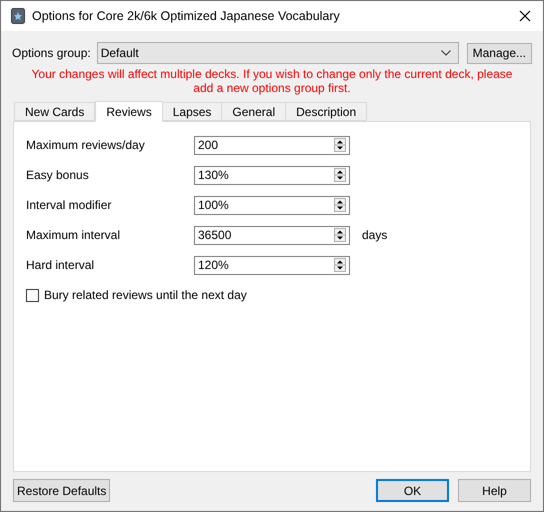  I want to click on checkbox, so click(32, 295).